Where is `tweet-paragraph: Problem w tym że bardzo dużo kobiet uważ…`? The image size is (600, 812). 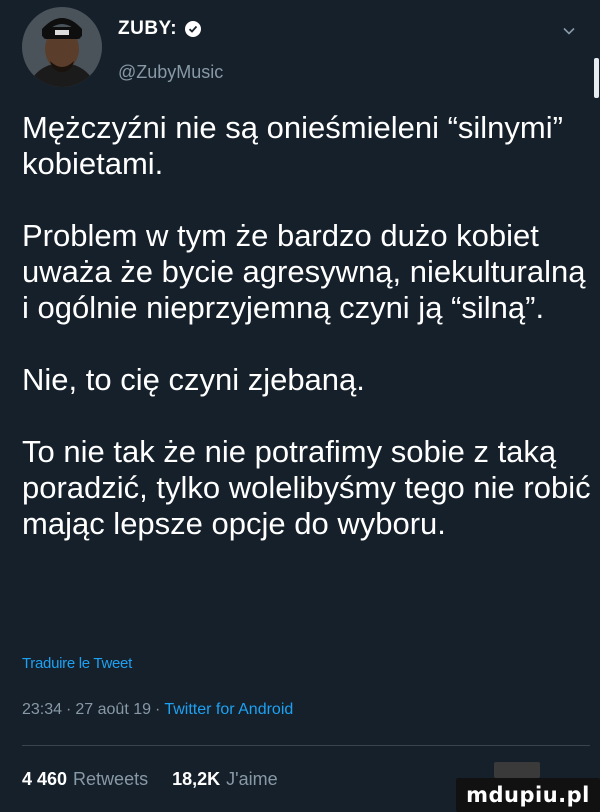 tweet-paragraph: Problem w tym że bardzo dużo kobiet uważ… is located at coordinates (304, 271).